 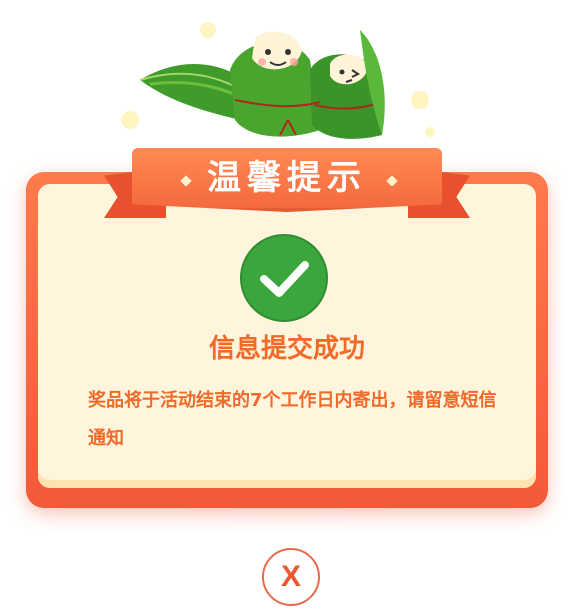 I want to click on success-title: 信息提交成功, so click(x=286, y=349).